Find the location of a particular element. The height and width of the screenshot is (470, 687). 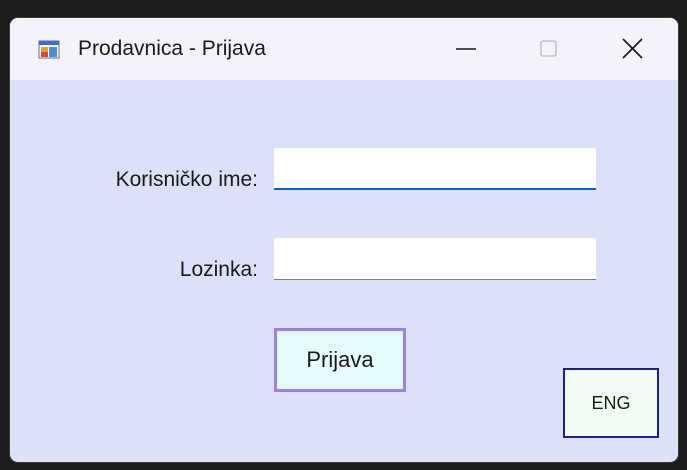

close-button is located at coordinates (633, 49).